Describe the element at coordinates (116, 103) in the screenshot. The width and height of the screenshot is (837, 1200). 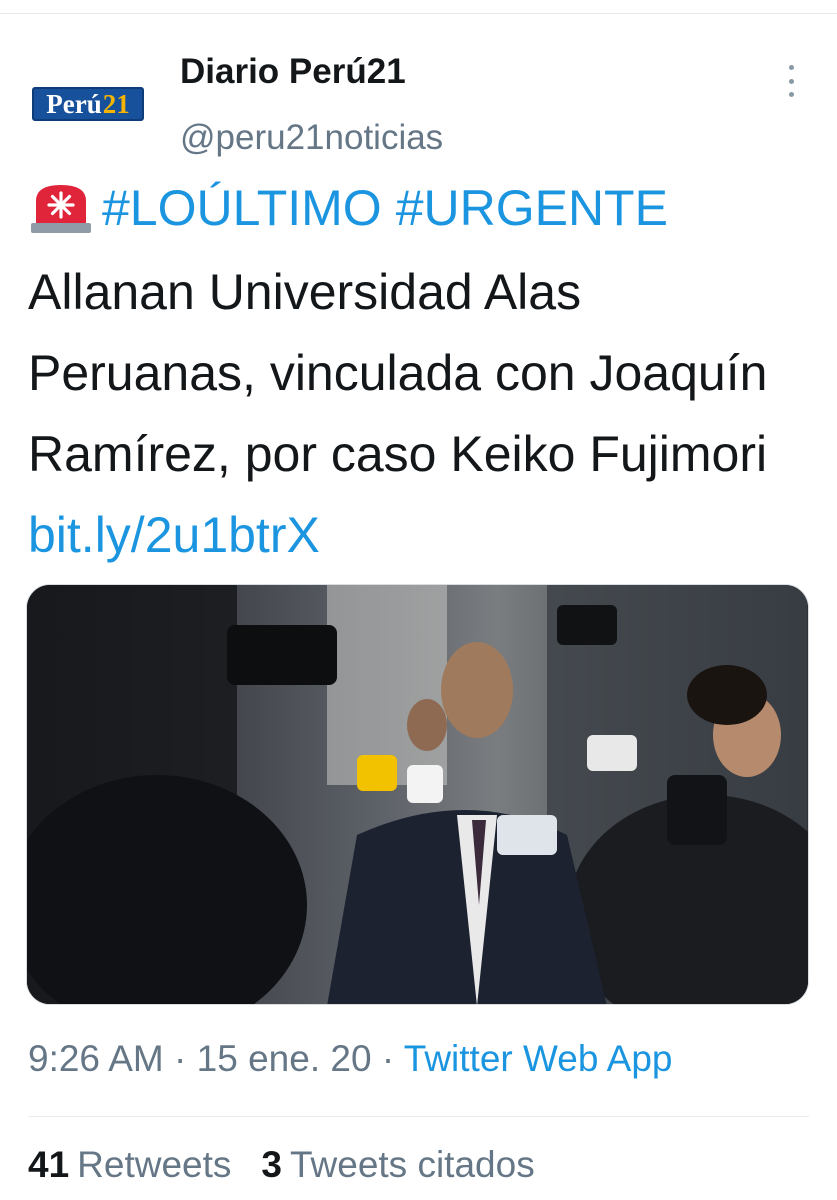
I see `logo-number: 21` at that location.